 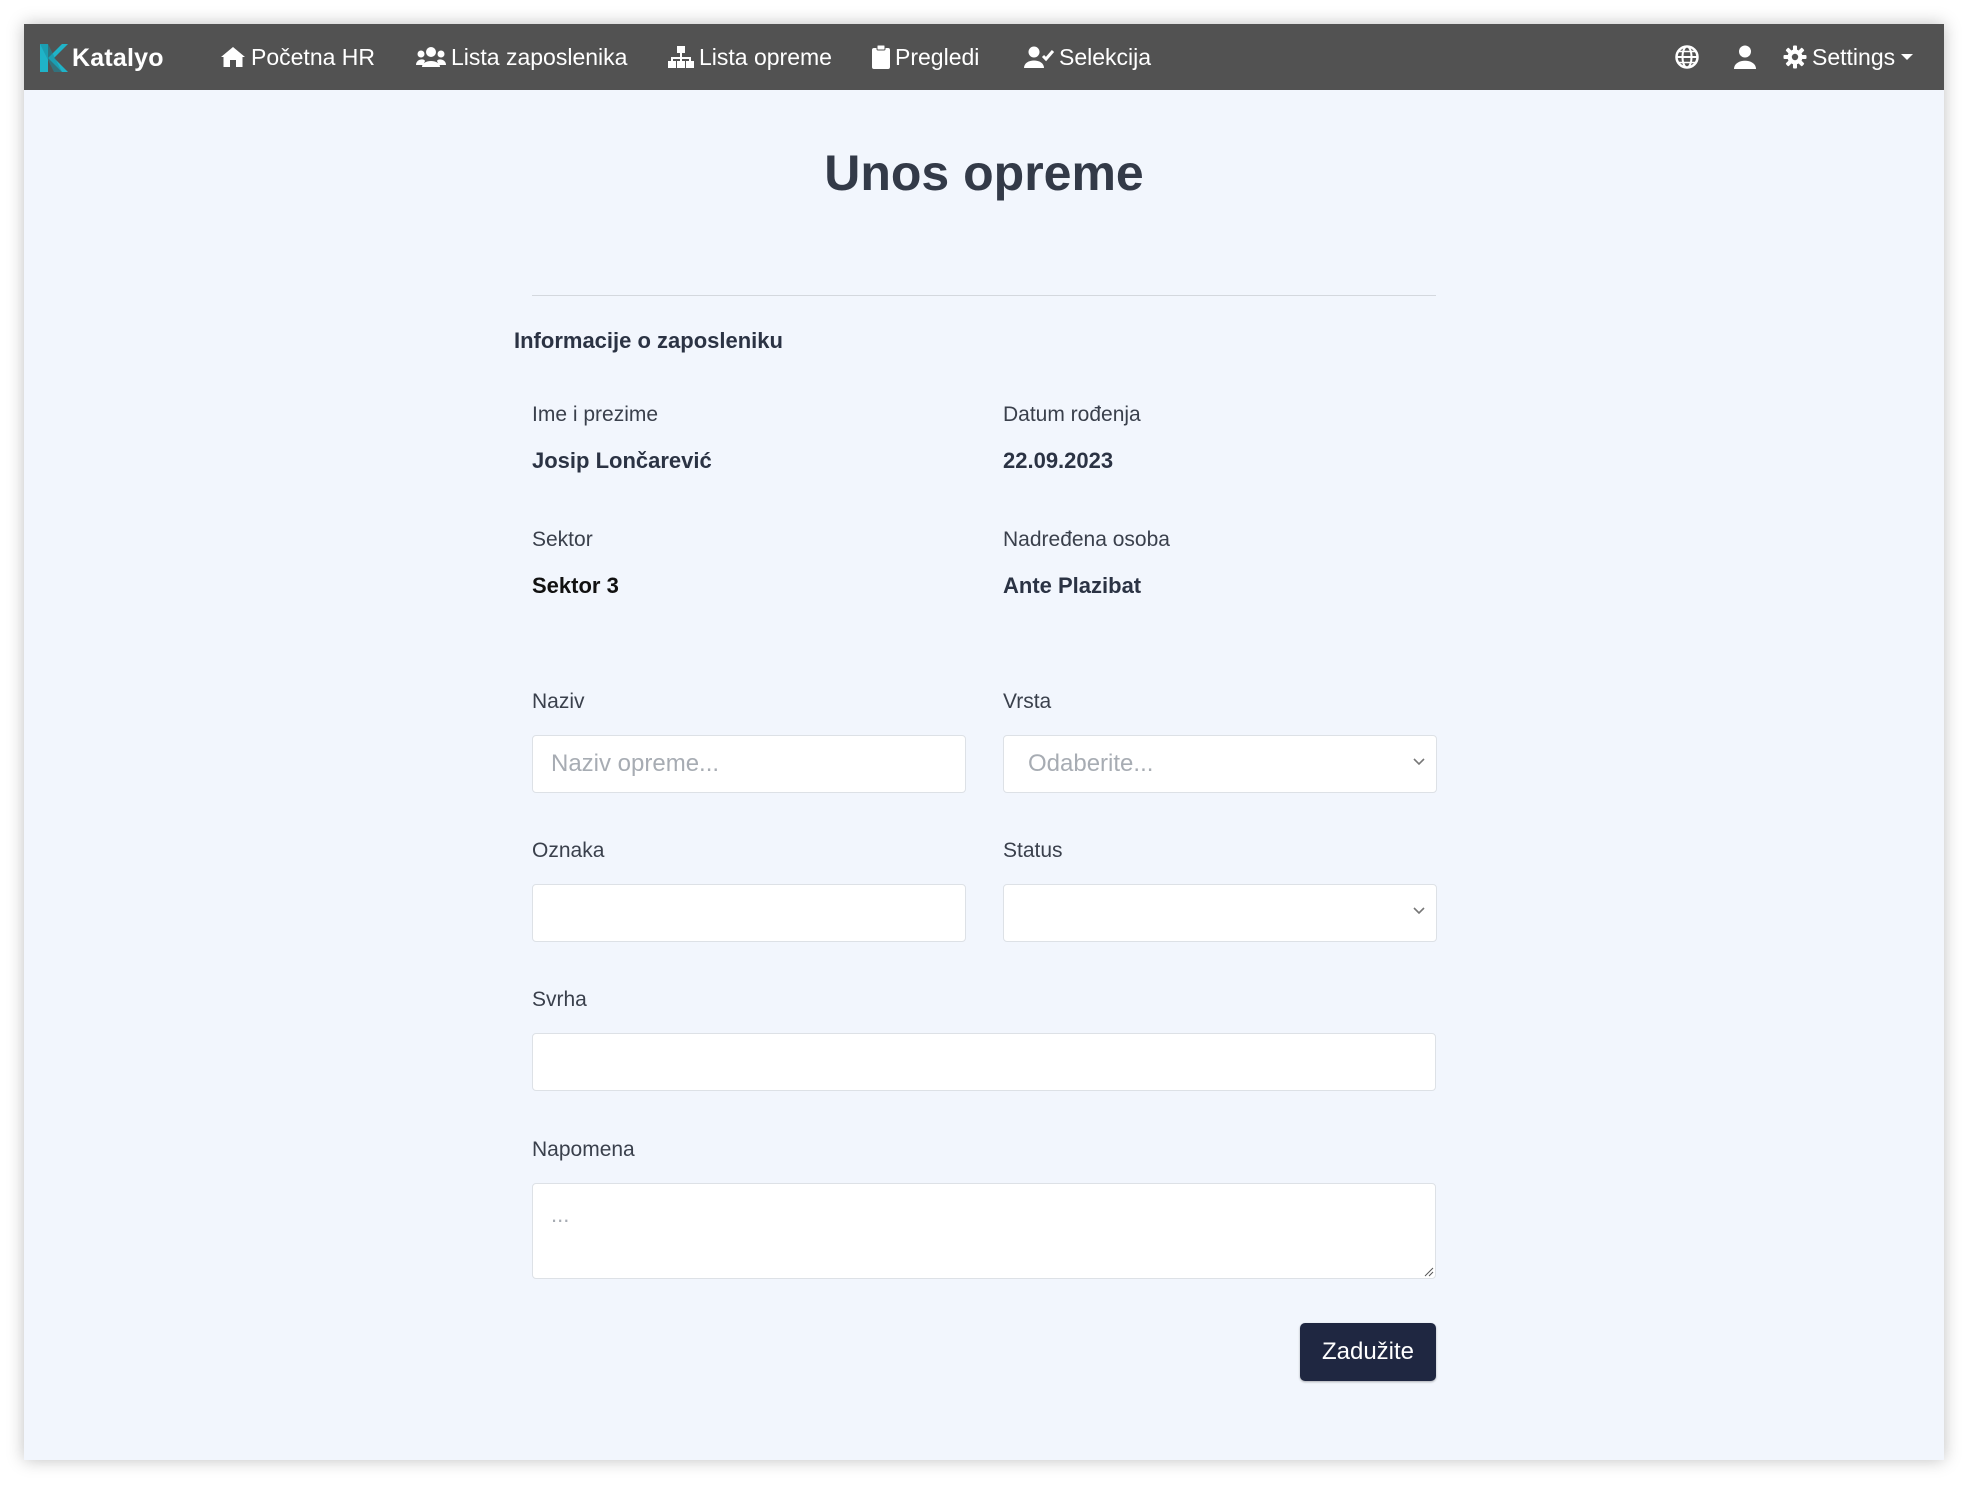 What do you see at coordinates (118, 57) in the screenshot?
I see `brand-name: Katalyo` at bounding box center [118, 57].